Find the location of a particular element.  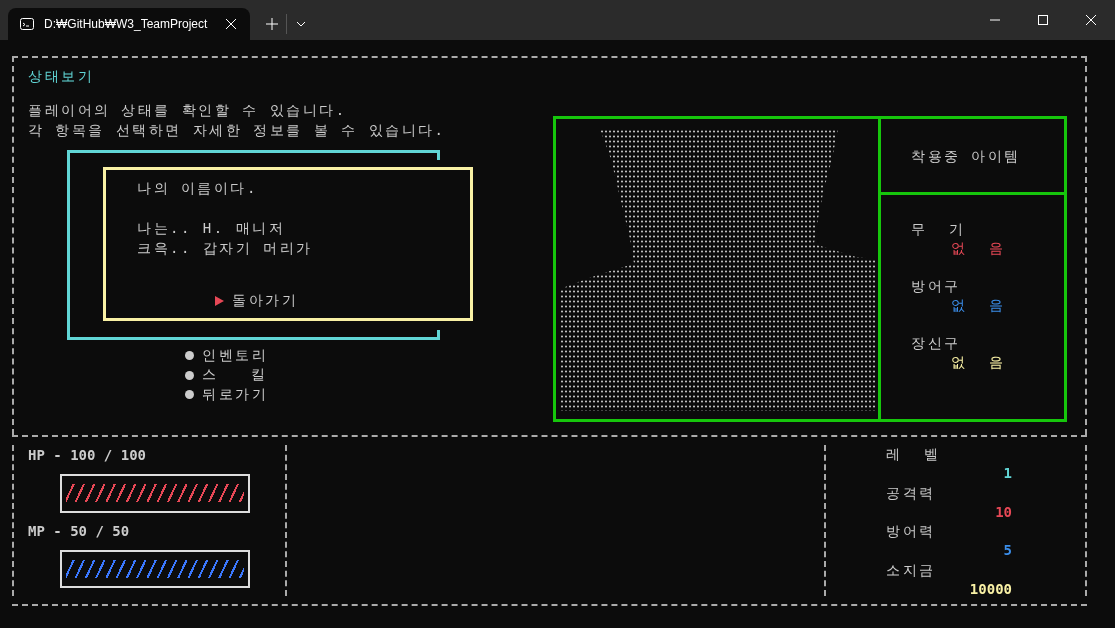

description-text: 플레이어의 상태를 확인할 수 있습니다. is located at coordinates (188, 110).